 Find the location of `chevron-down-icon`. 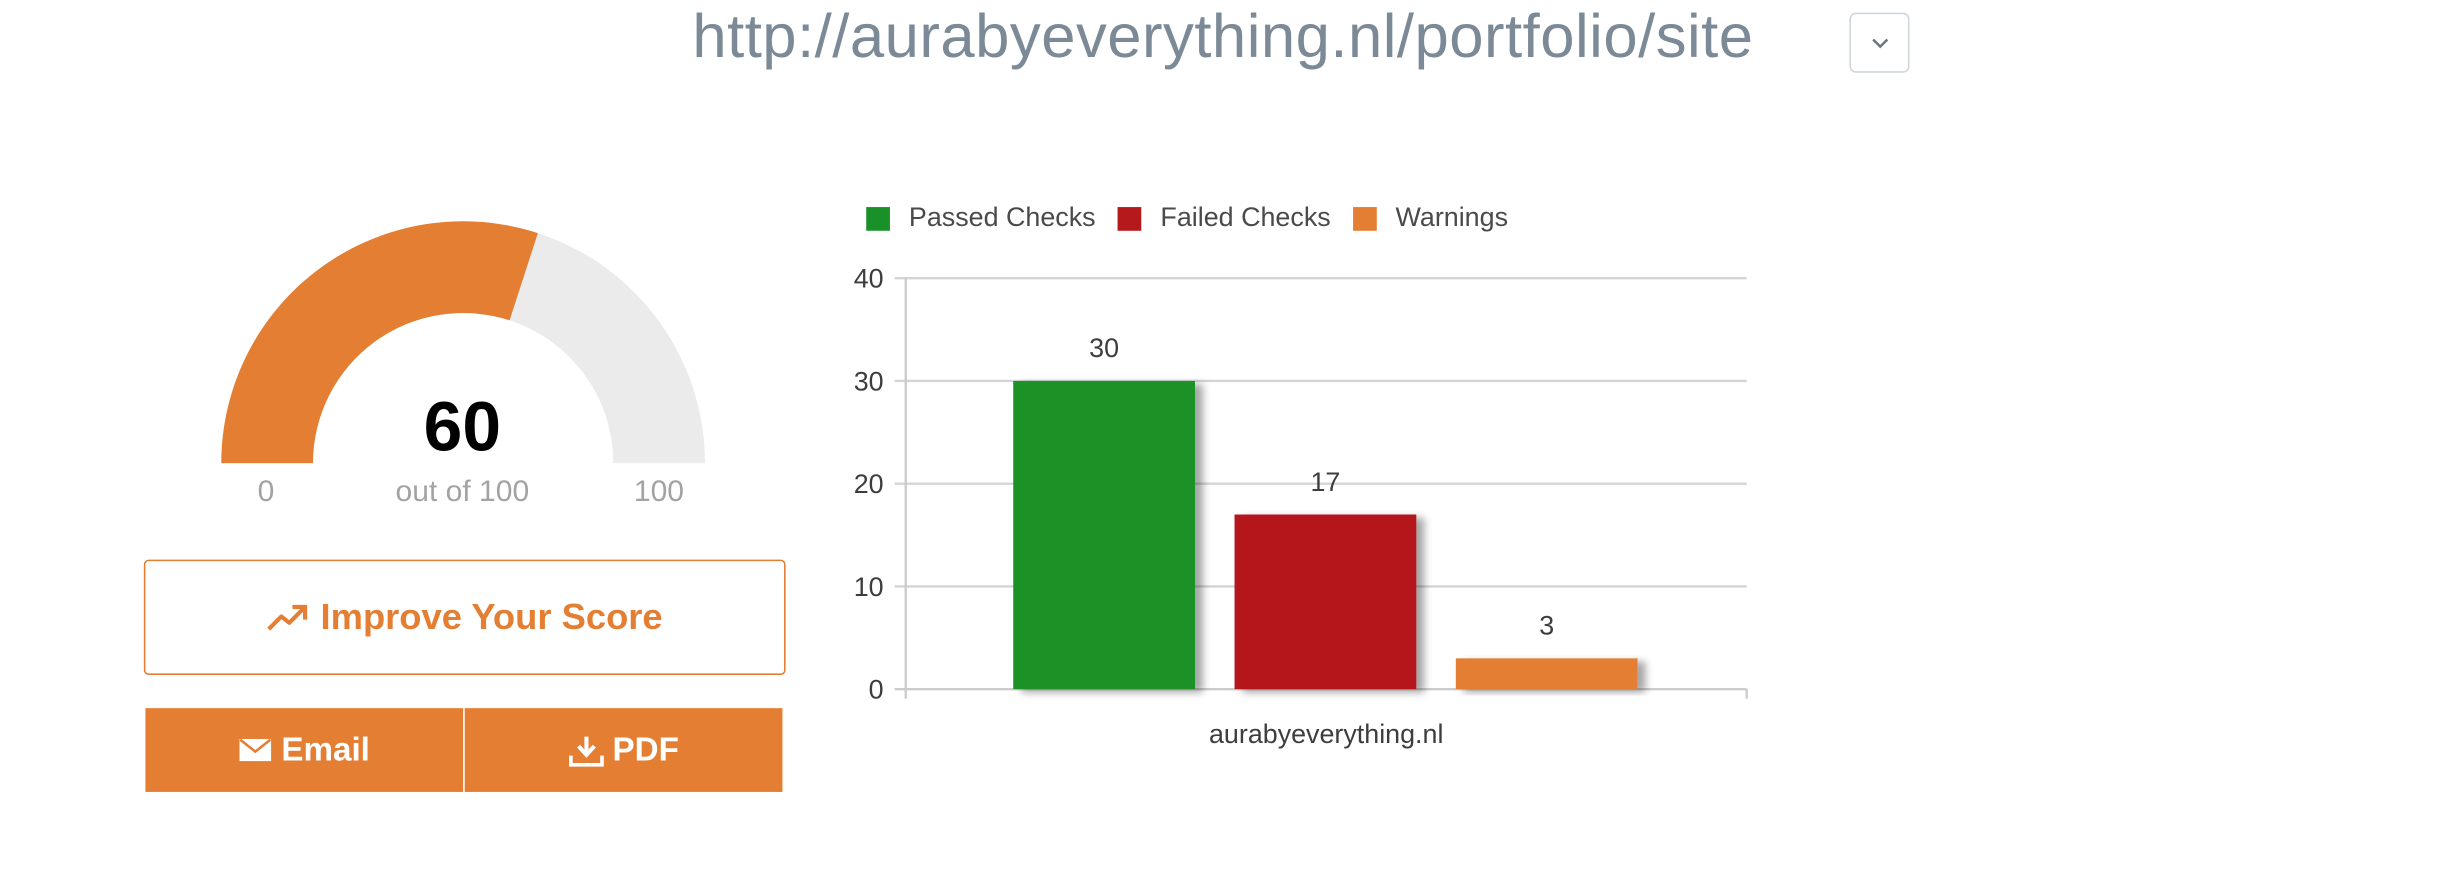

chevron-down-icon is located at coordinates (1880, 43).